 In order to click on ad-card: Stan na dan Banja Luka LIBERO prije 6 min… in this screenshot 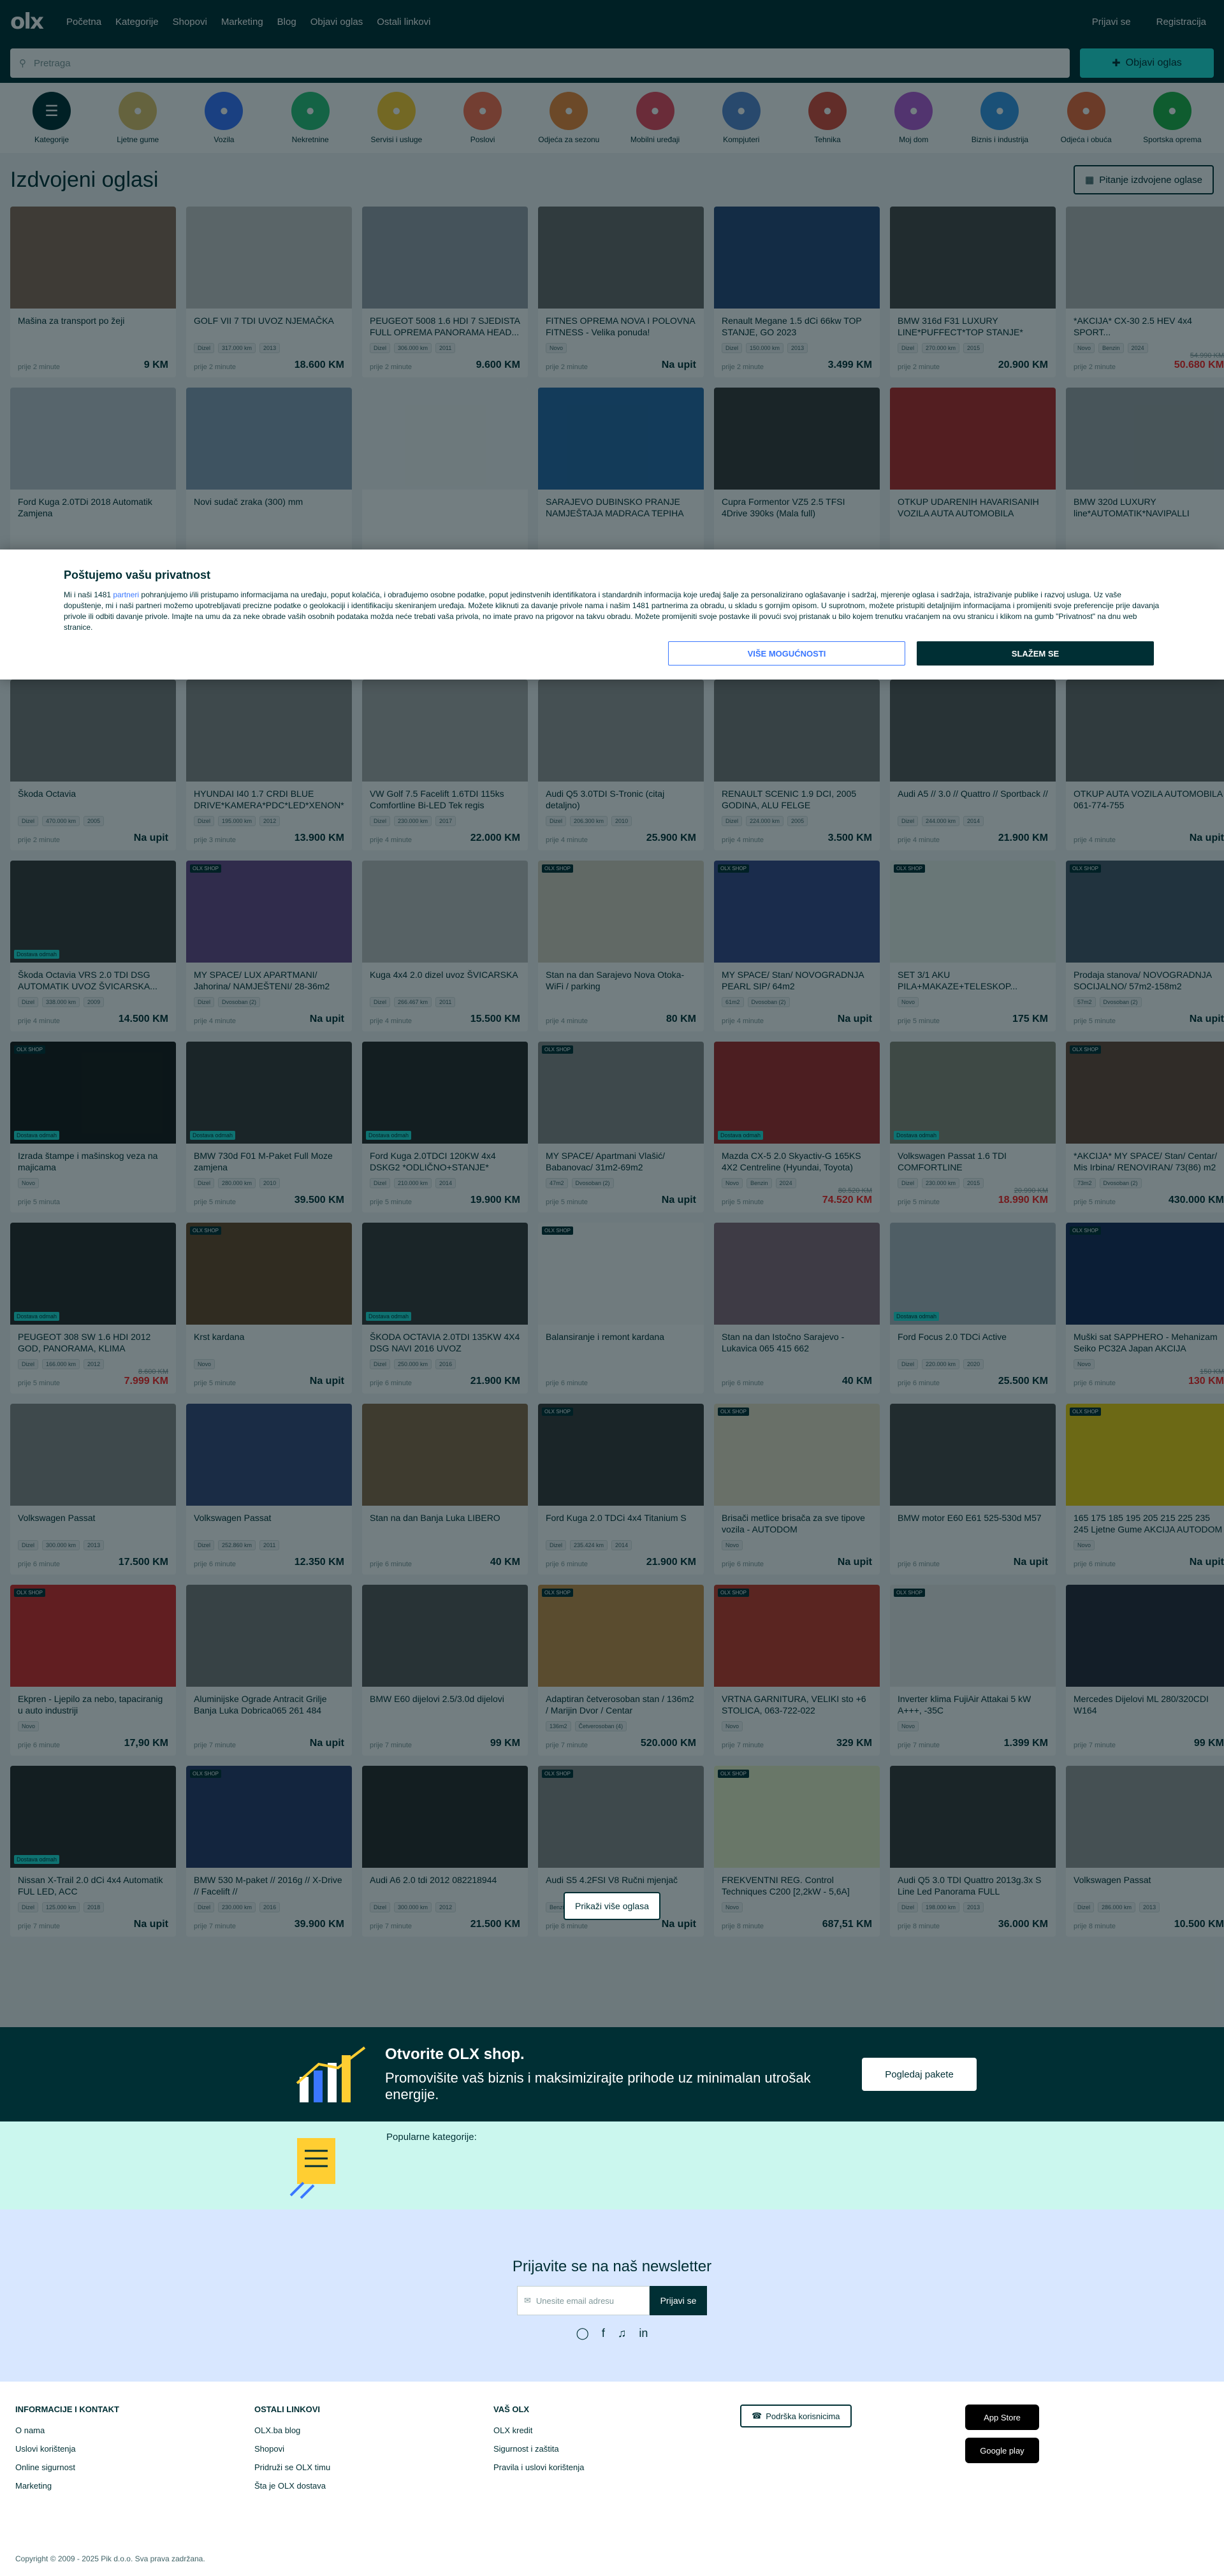, I will do `click(445, 1489)`.